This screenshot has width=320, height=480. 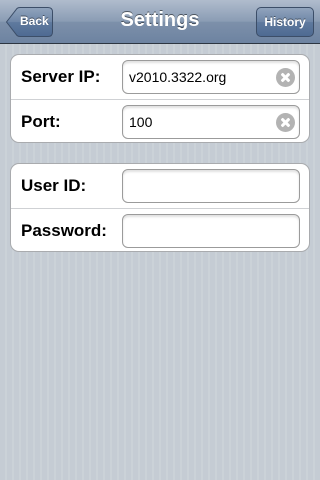 I want to click on server-ip-field: v2010.3322.org, so click(x=211, y=77).